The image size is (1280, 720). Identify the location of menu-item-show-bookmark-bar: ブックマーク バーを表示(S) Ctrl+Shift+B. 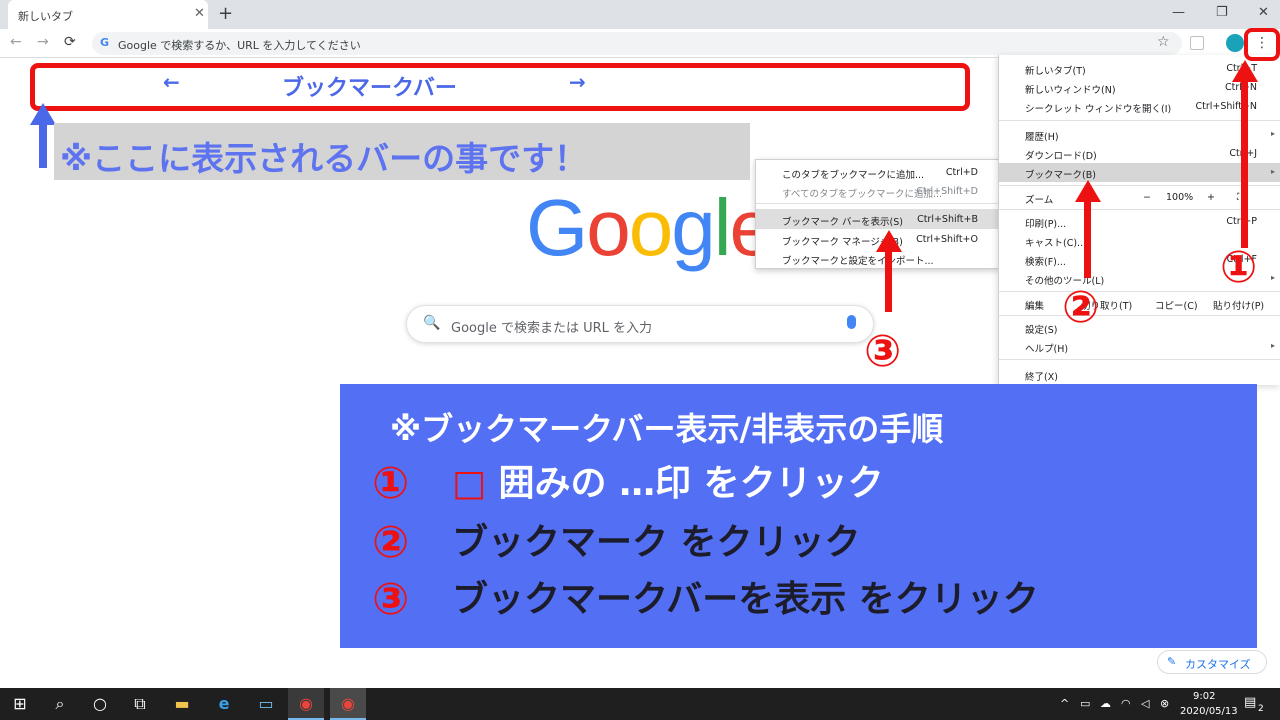
(877, 219).